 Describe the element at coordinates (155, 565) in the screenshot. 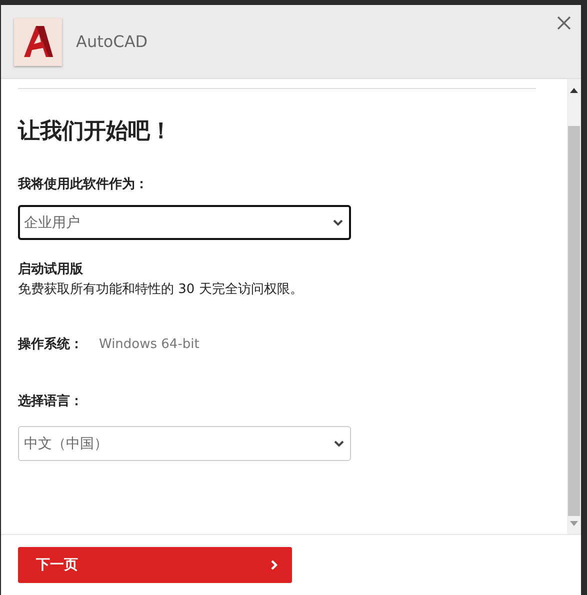

I see `next-button: 下一页` at that location.